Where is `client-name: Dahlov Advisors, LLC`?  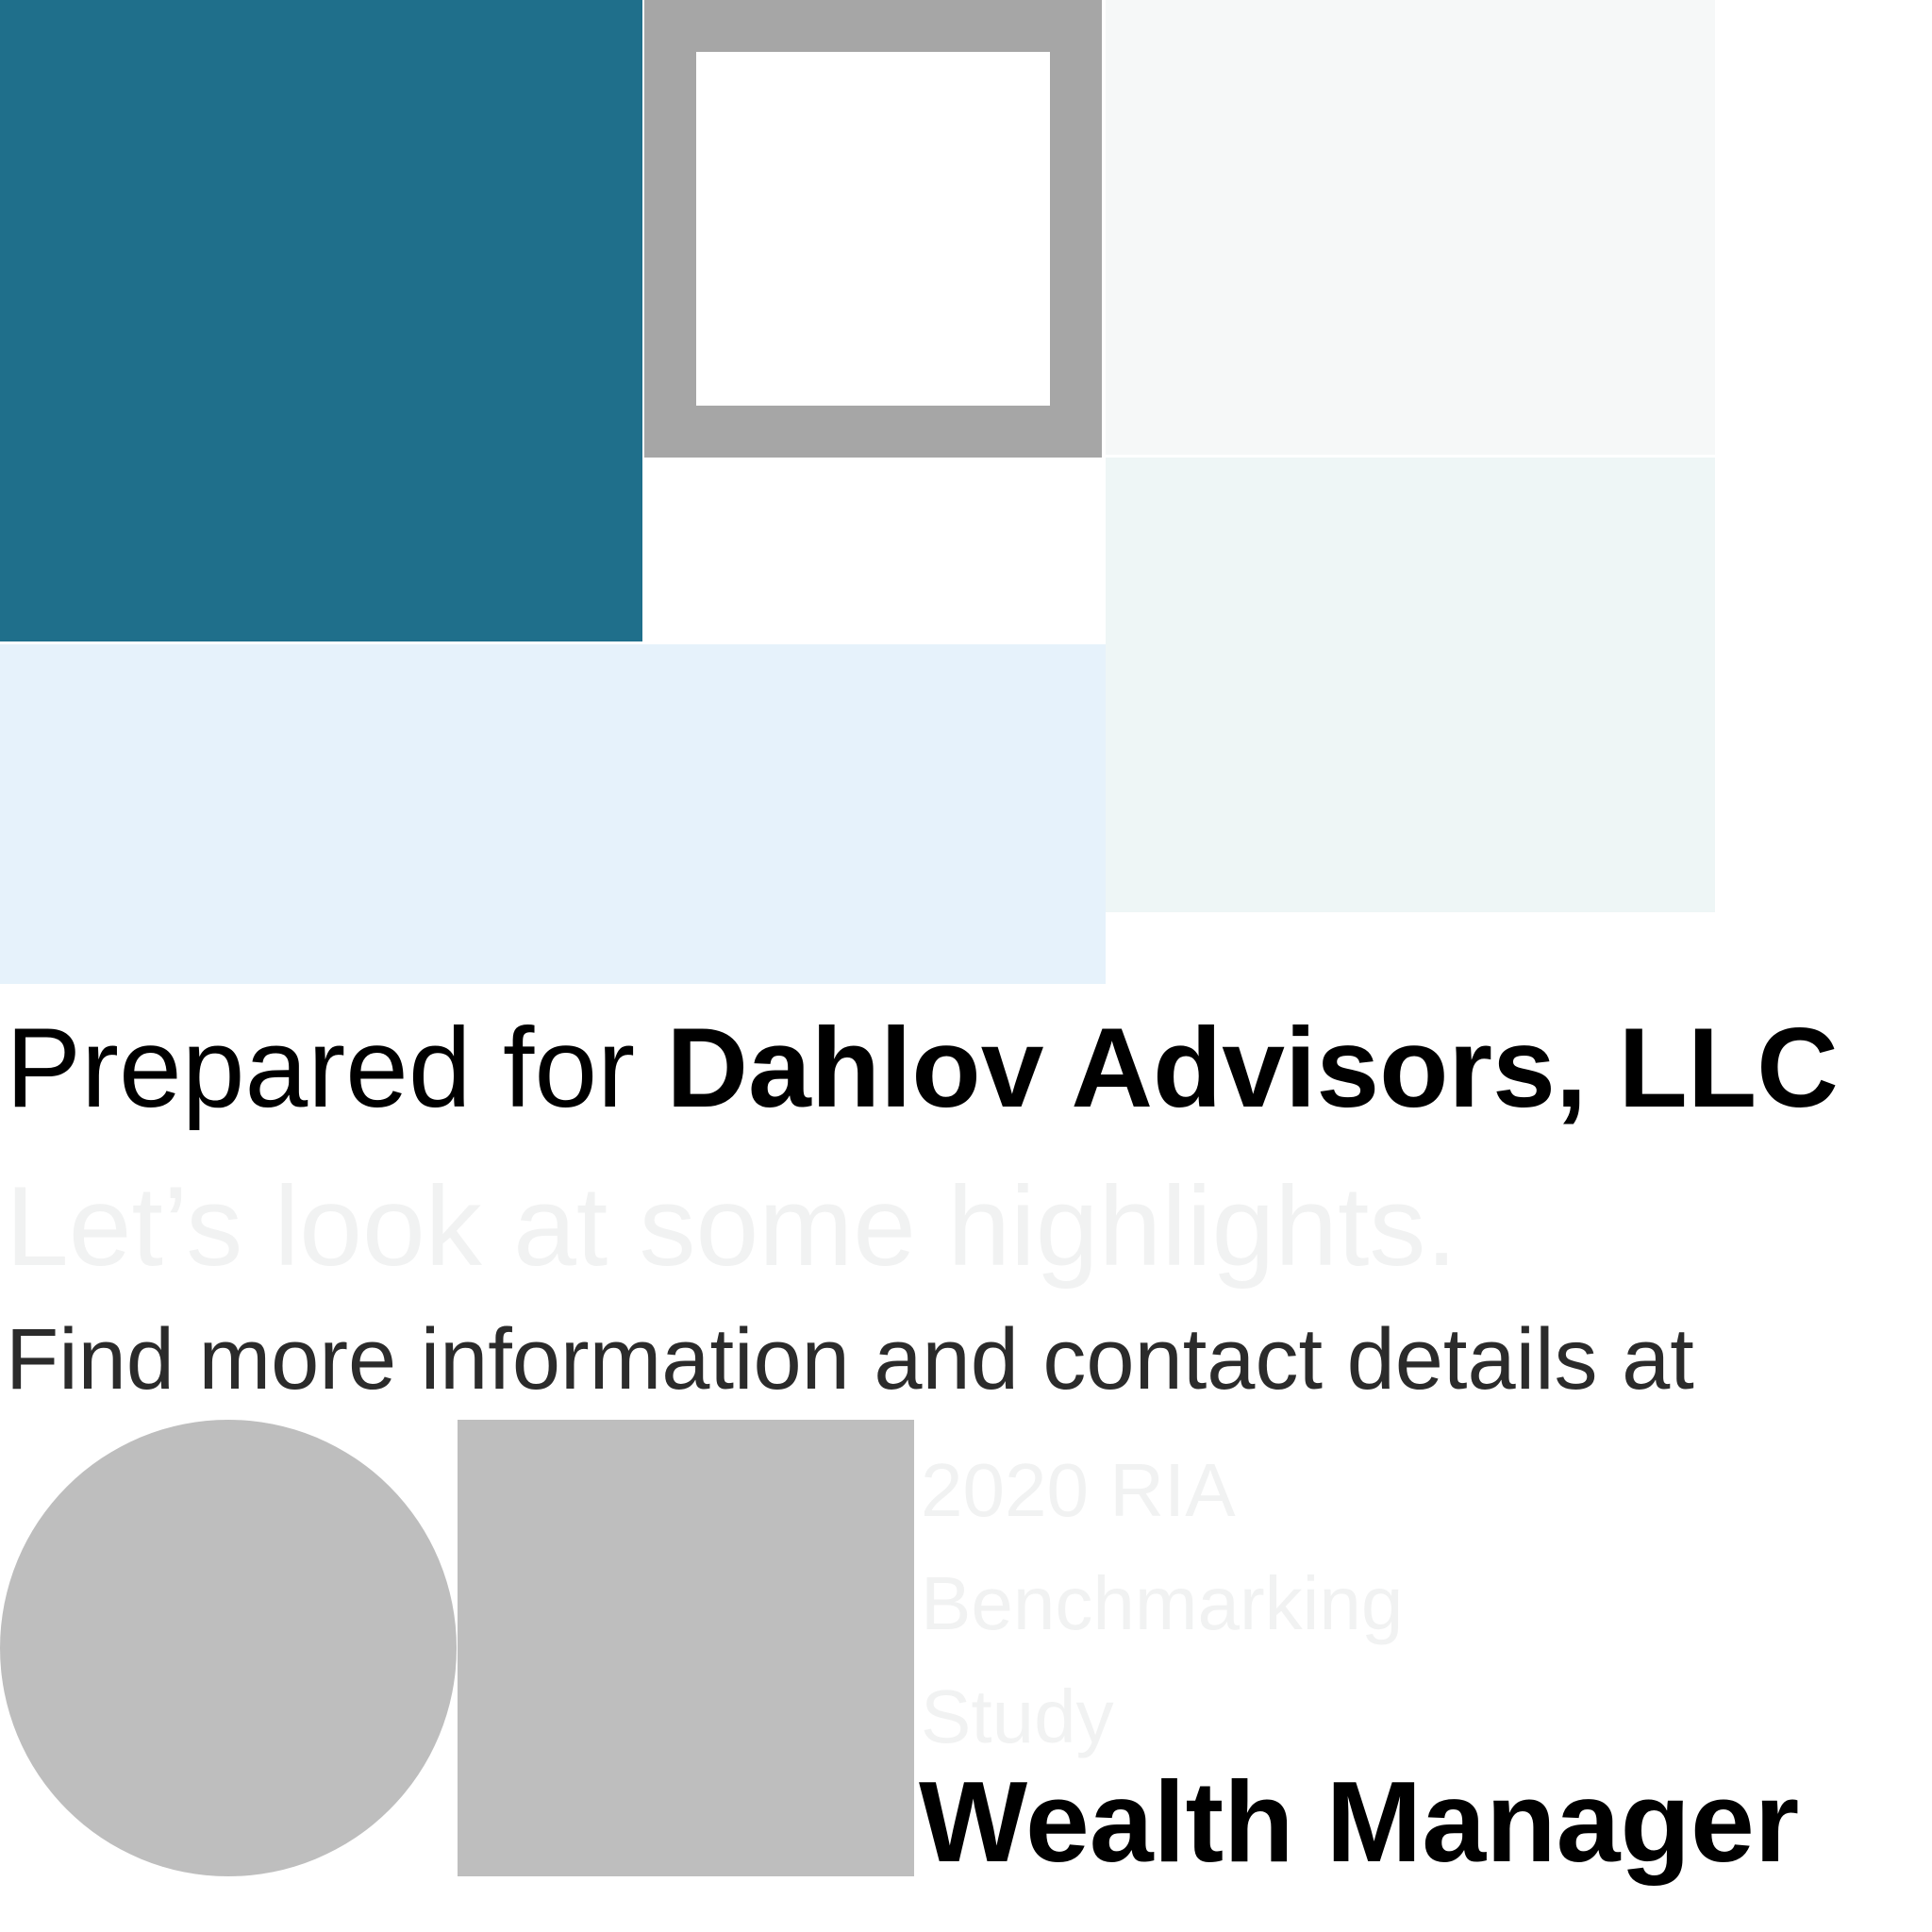
client-name: Dahlov Advisors, LLC is located at coordinates (1253, 1068).